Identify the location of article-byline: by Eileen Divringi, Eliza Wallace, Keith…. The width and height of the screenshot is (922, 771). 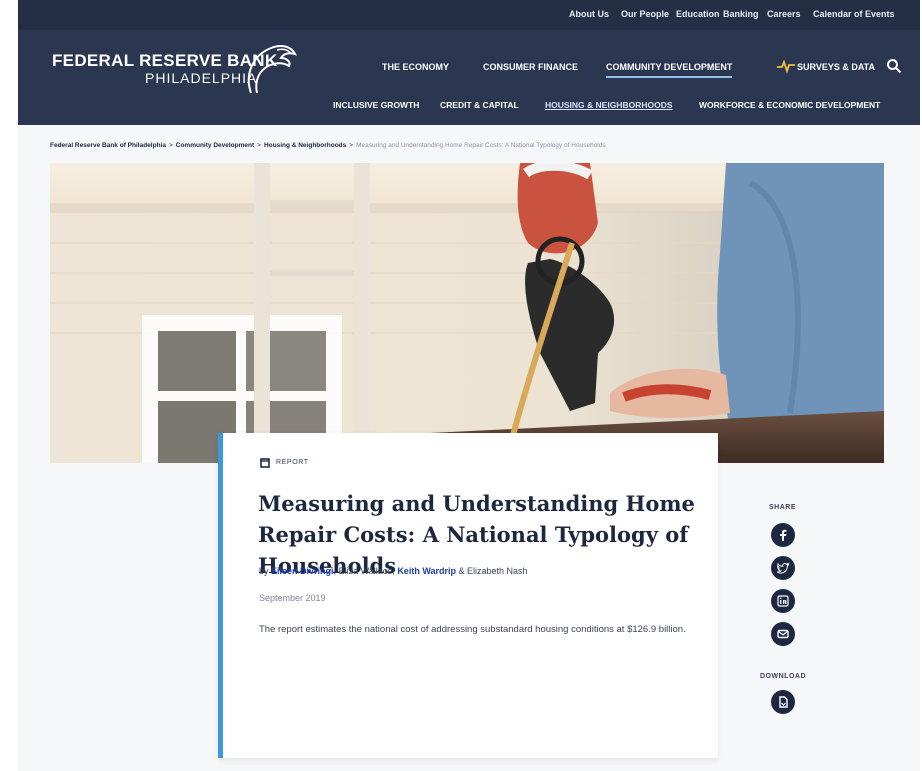
(393, 571).